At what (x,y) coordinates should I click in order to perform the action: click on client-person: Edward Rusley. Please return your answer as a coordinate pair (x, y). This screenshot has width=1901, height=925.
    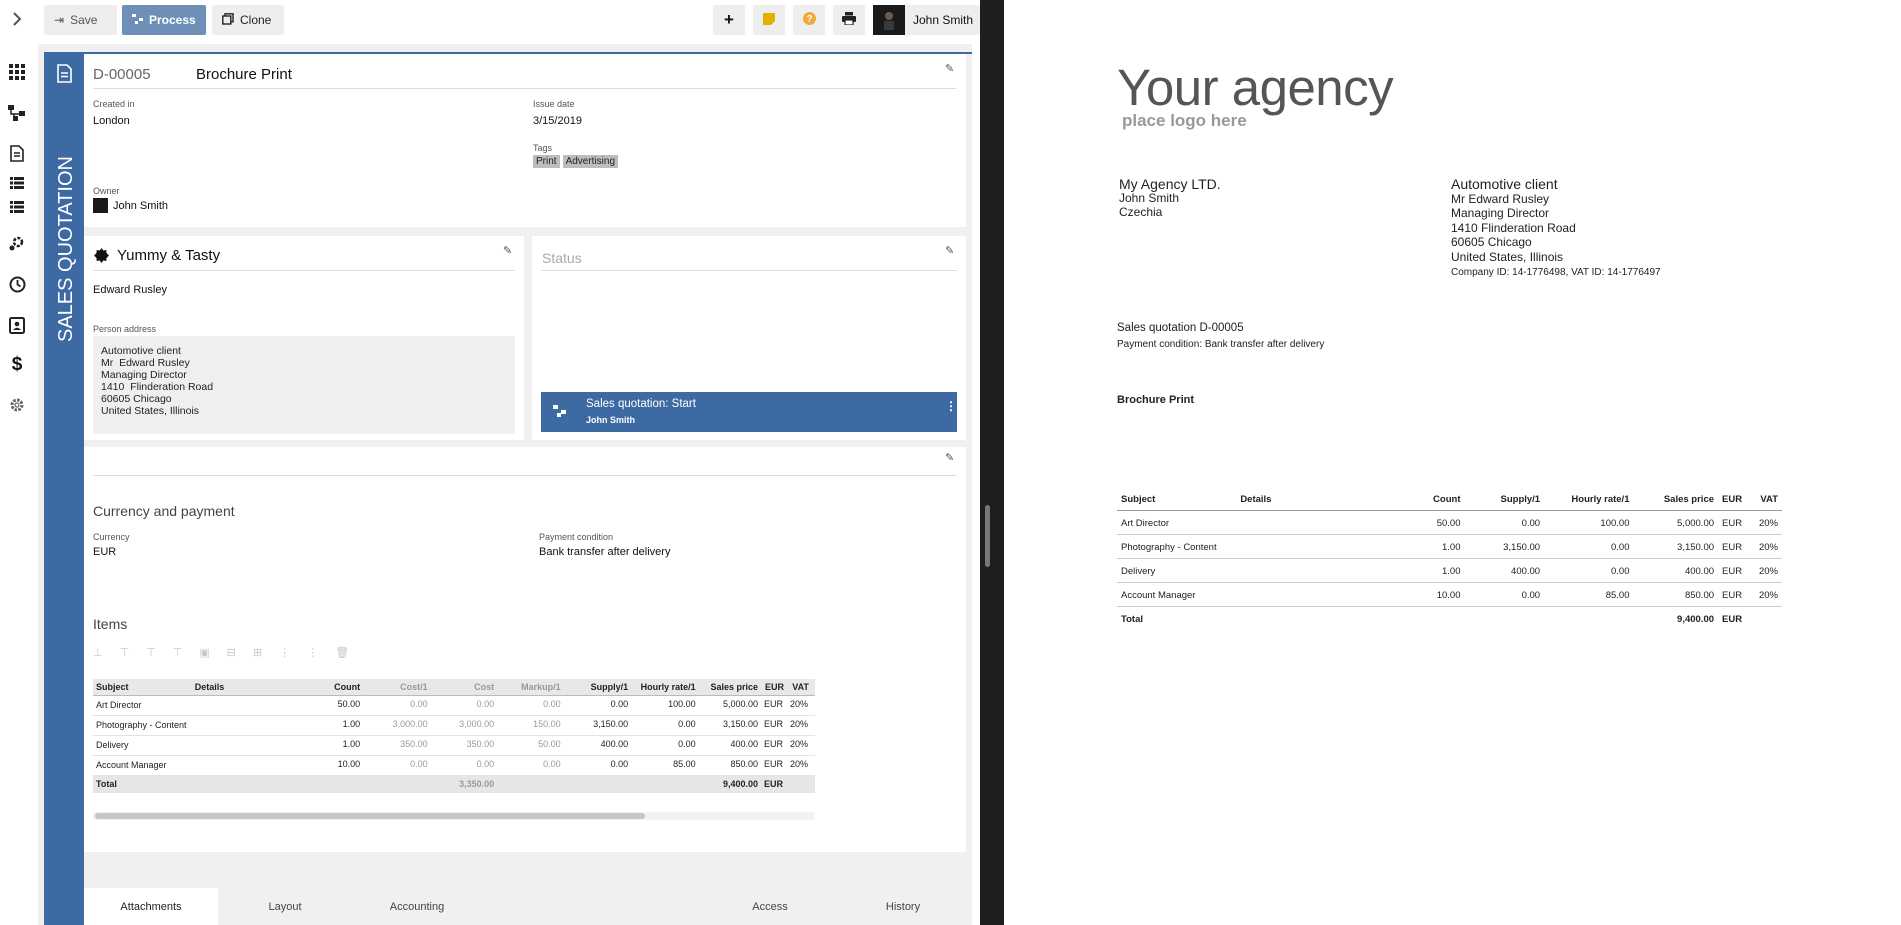
    Looking at the image, I should click on (130, 290).